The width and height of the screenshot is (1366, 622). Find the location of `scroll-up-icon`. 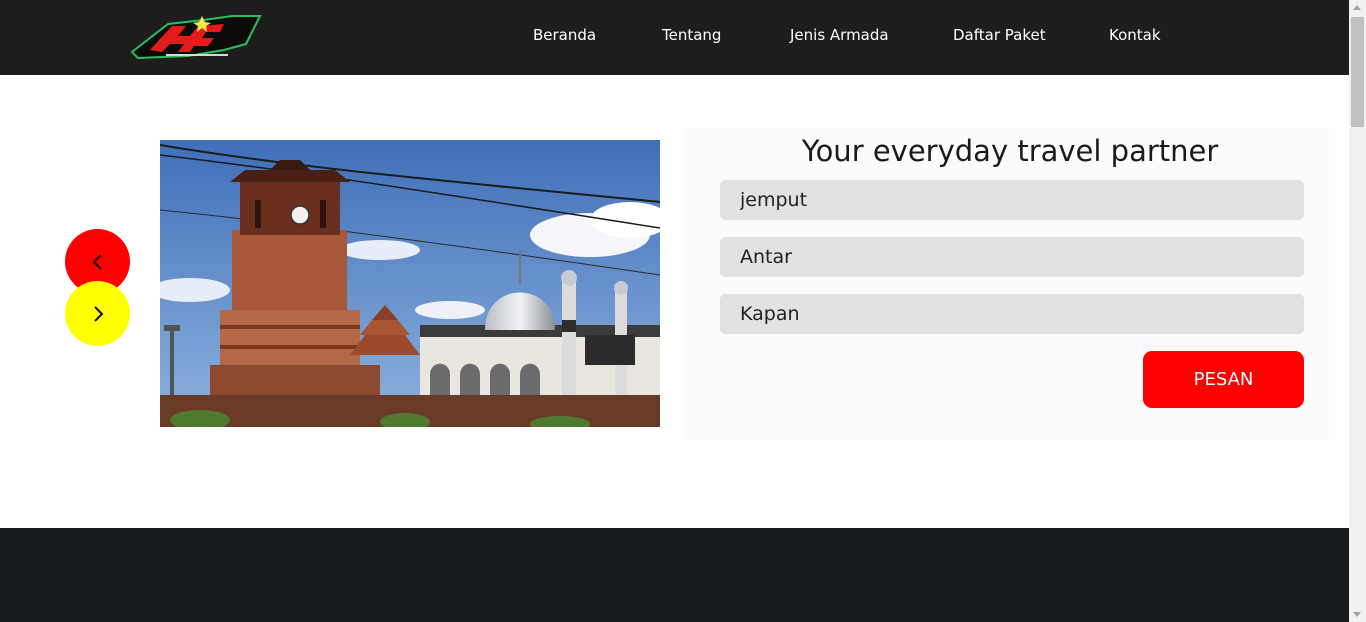

scroll-up-icon is located at coordinates (1357, 7).